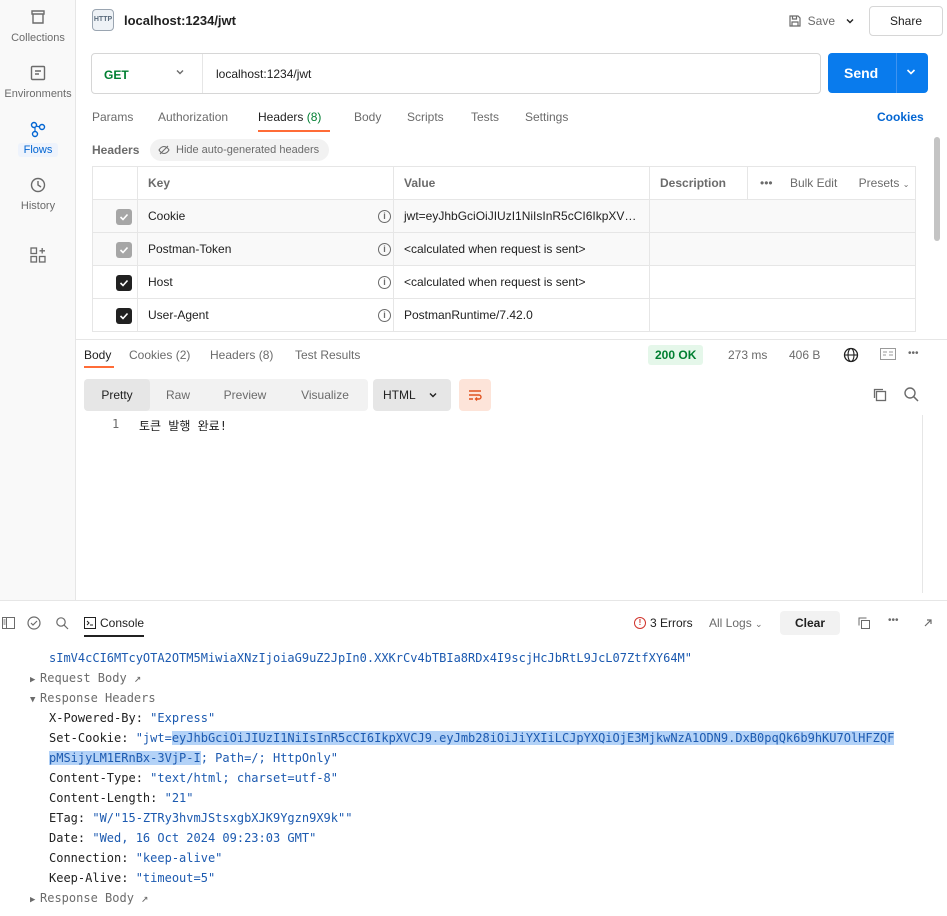 The height and width of the screenshot is (916, 947). I want to click on log-level-select: All Logs ⌄, so click(736, 623).